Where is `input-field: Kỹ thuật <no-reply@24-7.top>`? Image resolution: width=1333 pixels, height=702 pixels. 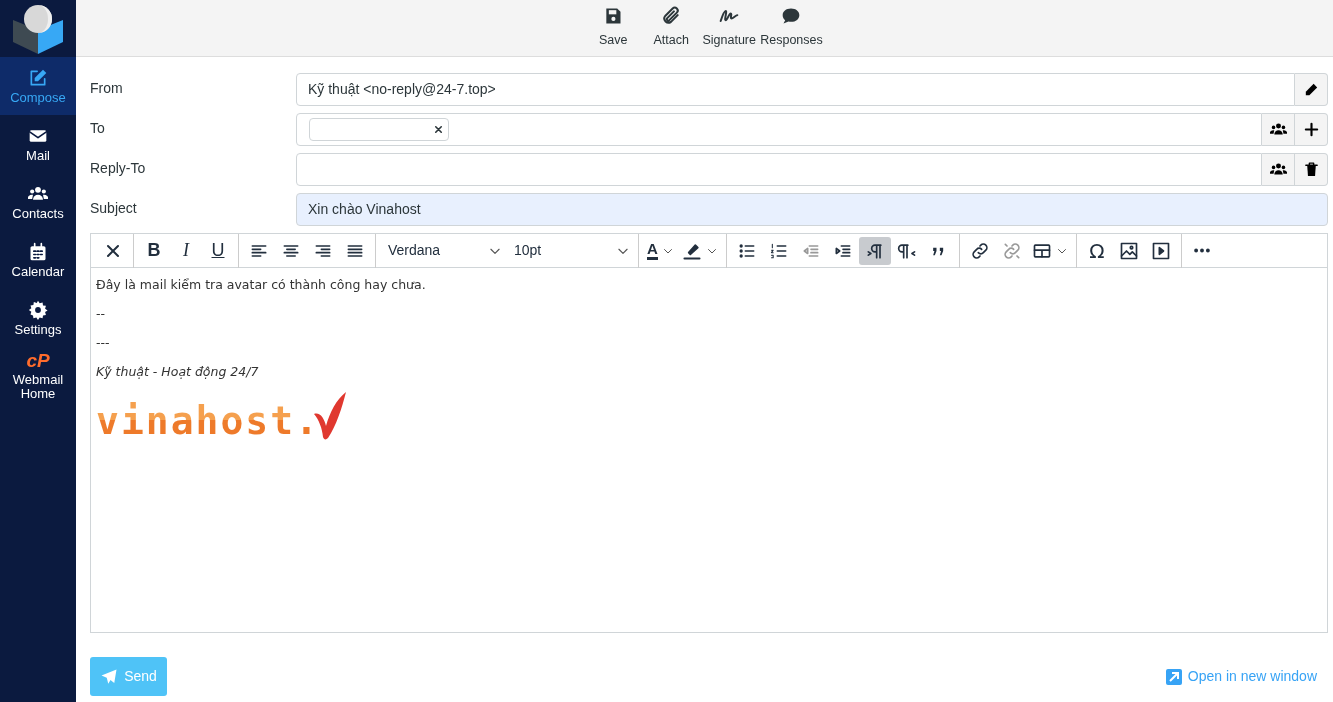
input-field: Kỹ thuật <no-reply@24-7.top> is located at coordinates (795, 89).